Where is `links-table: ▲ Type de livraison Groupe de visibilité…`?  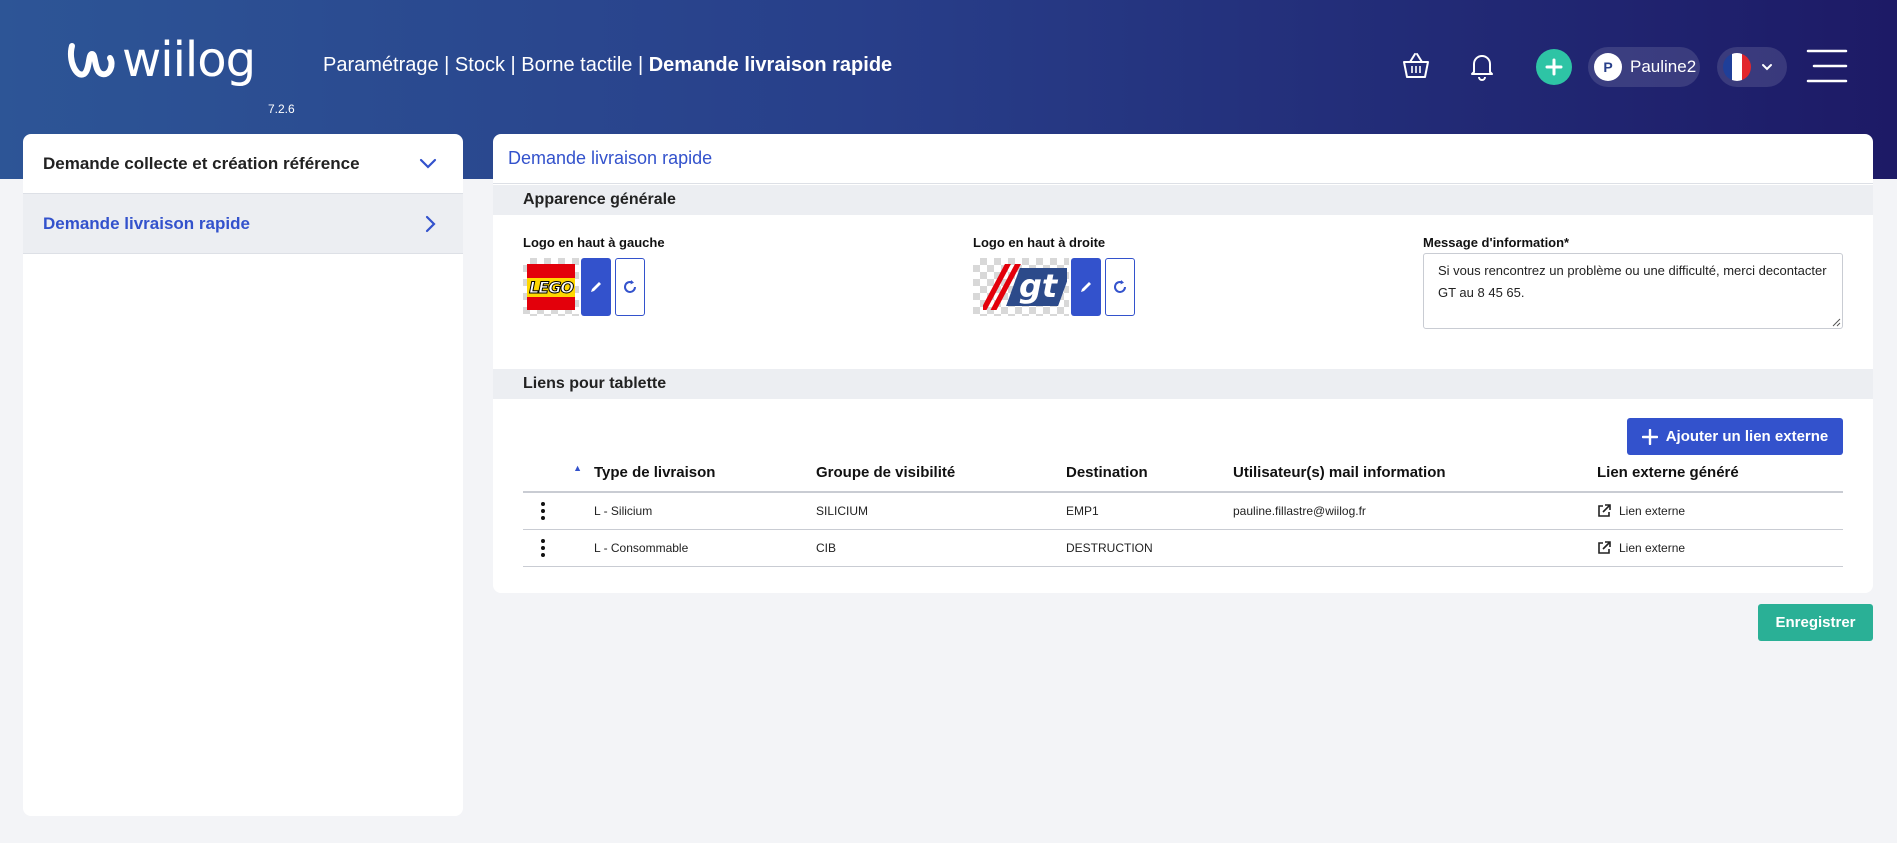
links-table: ▲ Type de livraison Groupe de visibilité… is located at coordinates (1183, 510).